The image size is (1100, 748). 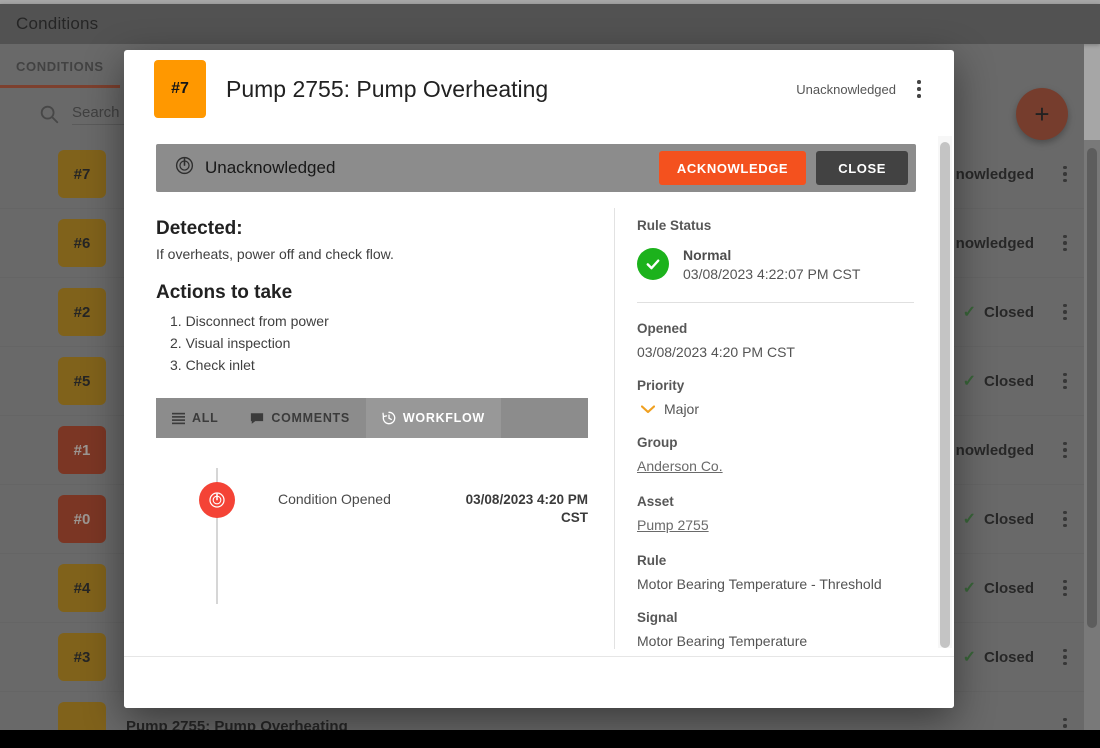 What do you see at coordinates (652, 560) in the screenshot?
I see `field-label-rule: Rule` at bounding box center [652, 560].